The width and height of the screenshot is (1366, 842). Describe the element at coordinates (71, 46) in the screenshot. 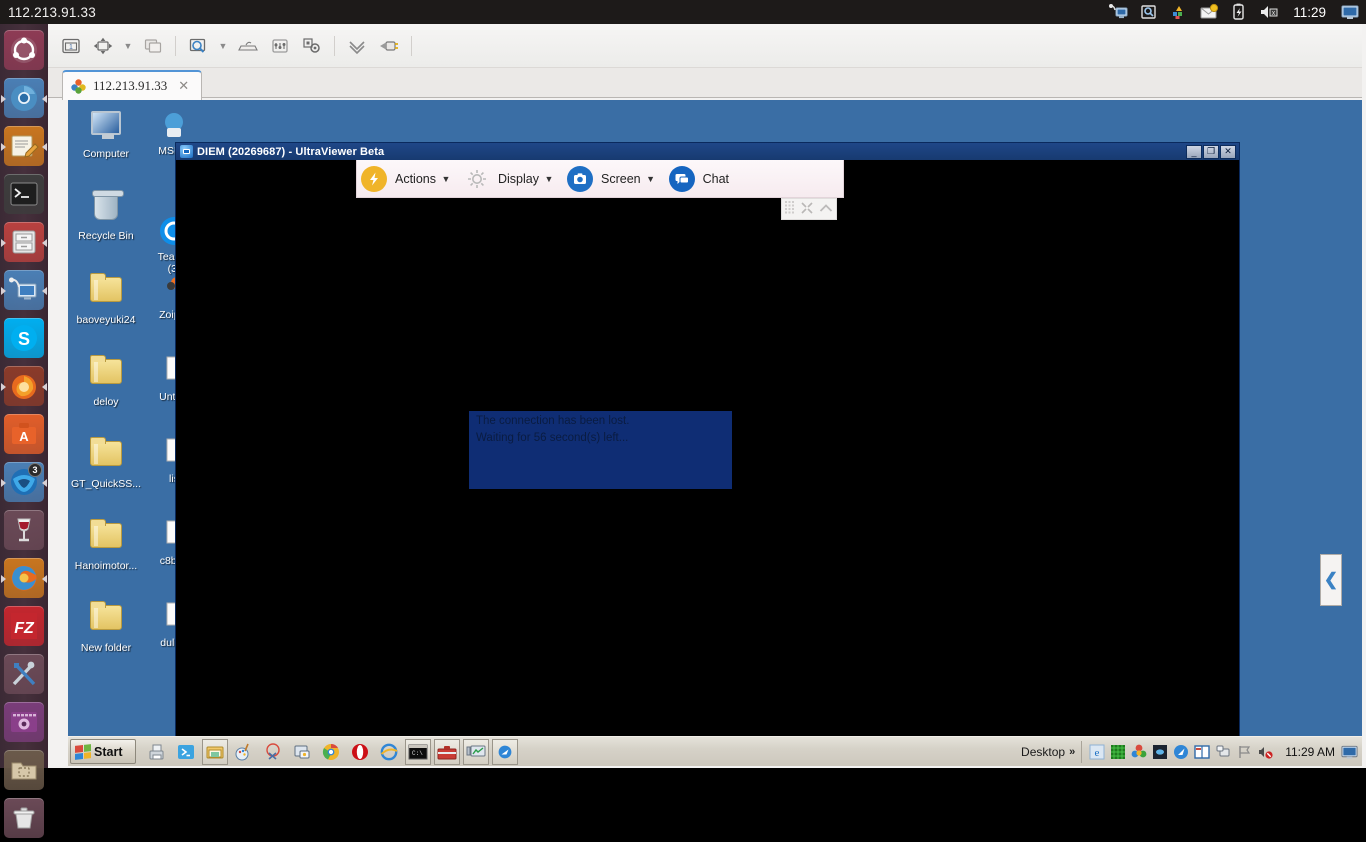

I see `toggle-fullscreen-button: 1` at that location.